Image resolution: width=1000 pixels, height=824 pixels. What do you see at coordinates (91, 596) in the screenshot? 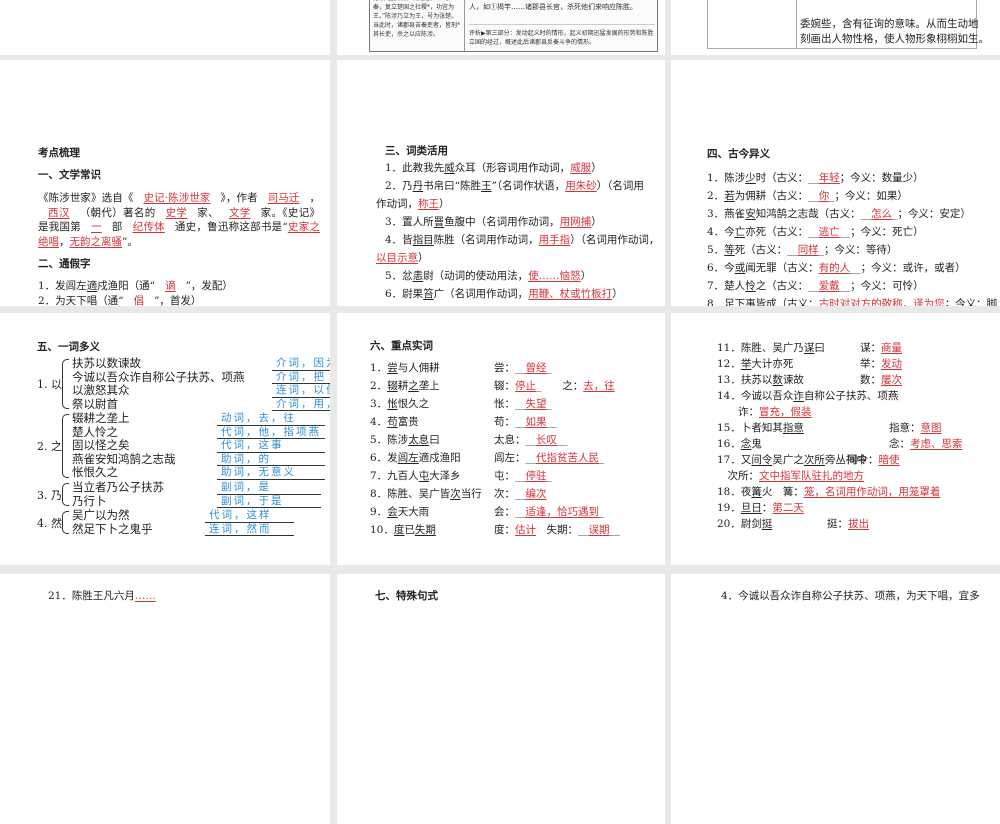
I see `text: 21．陈胜王凡六月` at bounding box center [91, 596].